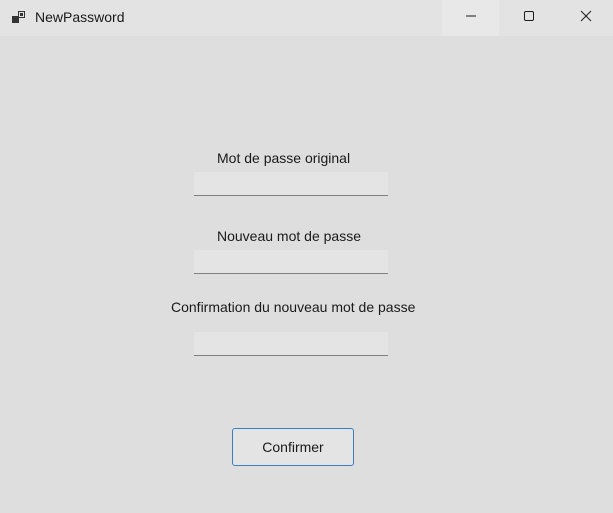 The height and width of the screenshot is (513, 613). What do you see at coordinates (293, 447) in the screenshot?
I see `confirm-button: Confirmer` at bounding box center [293, 447].